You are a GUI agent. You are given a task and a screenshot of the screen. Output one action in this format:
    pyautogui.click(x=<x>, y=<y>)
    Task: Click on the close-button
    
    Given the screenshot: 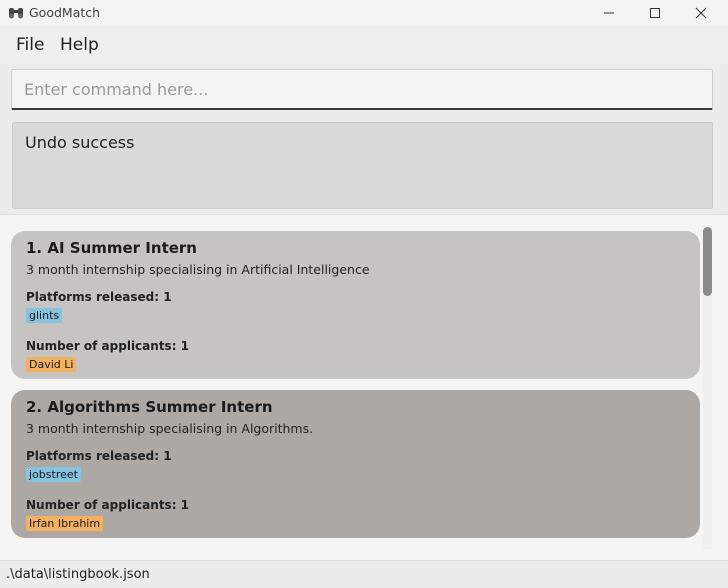 What is the action you would take?
    pyautogui.click(x=701, y=13)
    